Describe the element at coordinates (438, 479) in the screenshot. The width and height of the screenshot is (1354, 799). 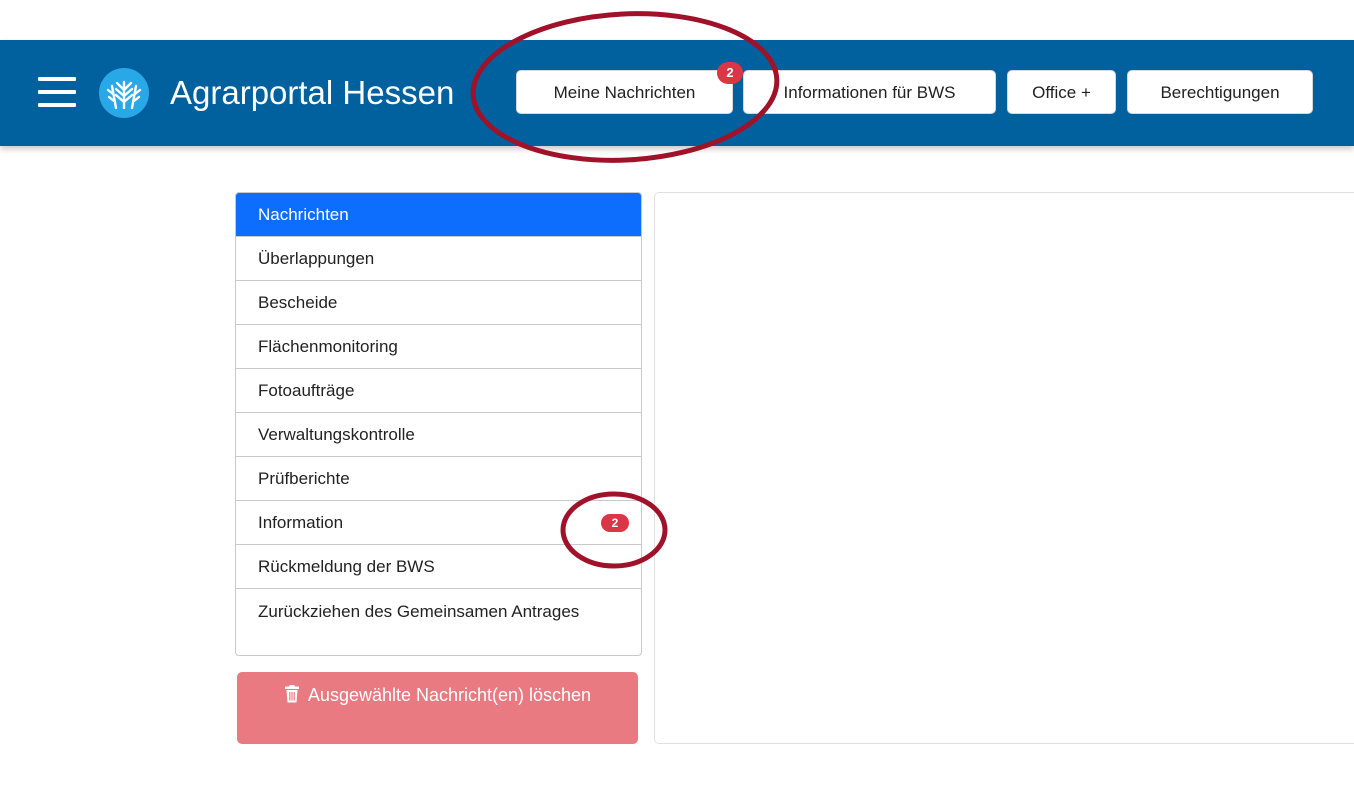
I see `sidebar-item-pruefberichte: Prüfberichte` at that location.